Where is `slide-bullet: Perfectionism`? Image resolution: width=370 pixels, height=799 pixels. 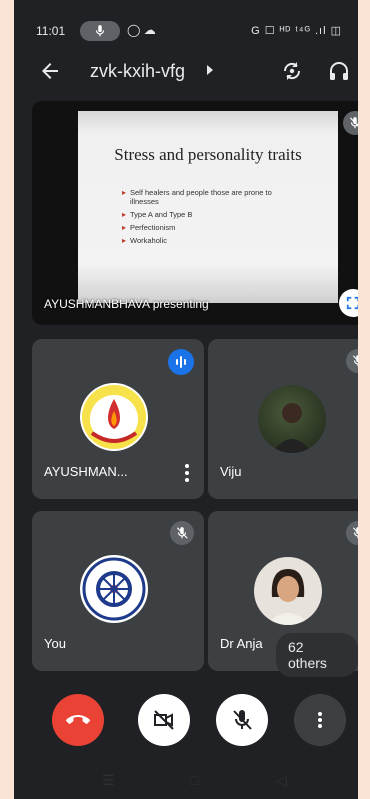 slide-bullet: Perfectionism is located at coordinates (207, 227).